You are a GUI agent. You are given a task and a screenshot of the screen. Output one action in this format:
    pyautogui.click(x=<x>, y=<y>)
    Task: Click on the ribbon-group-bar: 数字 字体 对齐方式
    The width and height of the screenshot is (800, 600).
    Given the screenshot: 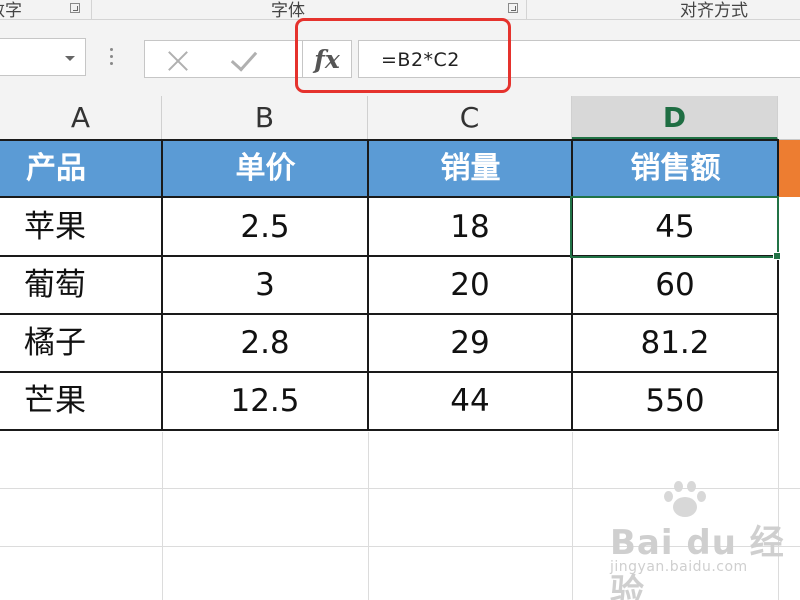 What is the action you would take?
    pyautogui.click(x=400, y=10)
    